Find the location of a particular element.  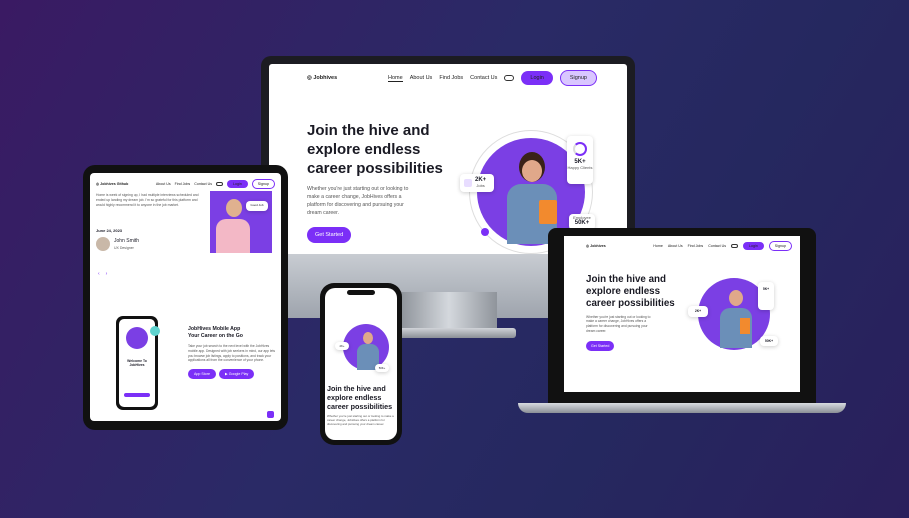

get-started-button: Get Started is located at coordinates (329, 235).